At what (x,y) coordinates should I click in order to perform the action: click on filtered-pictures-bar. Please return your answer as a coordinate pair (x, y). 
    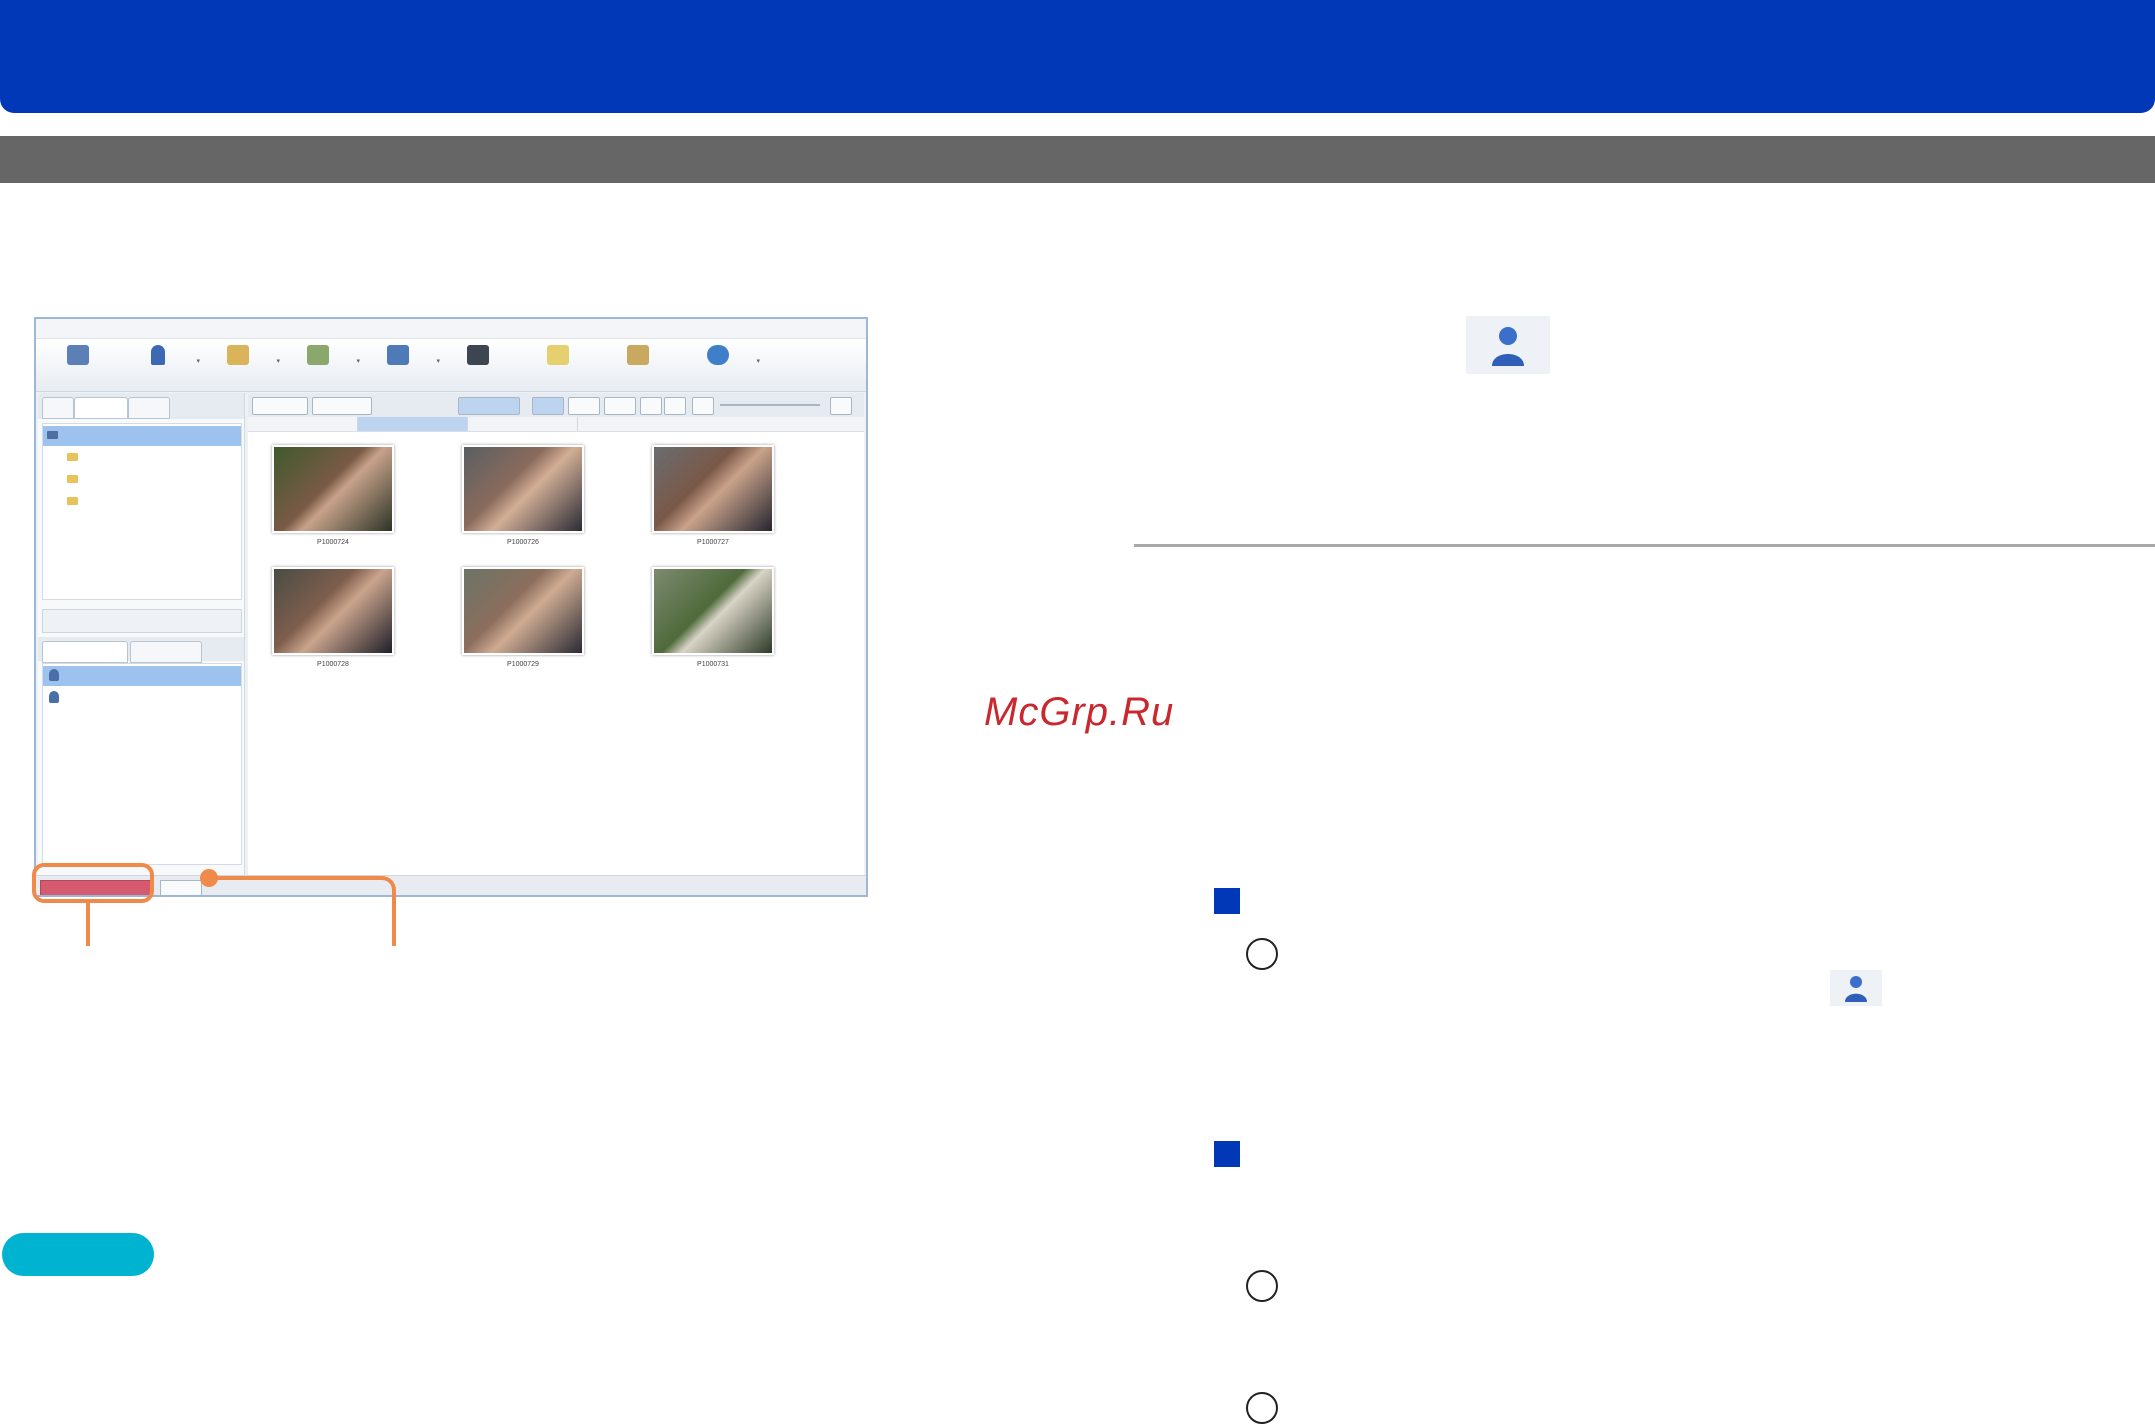
    Looking at the image, I should click on (142, 621).